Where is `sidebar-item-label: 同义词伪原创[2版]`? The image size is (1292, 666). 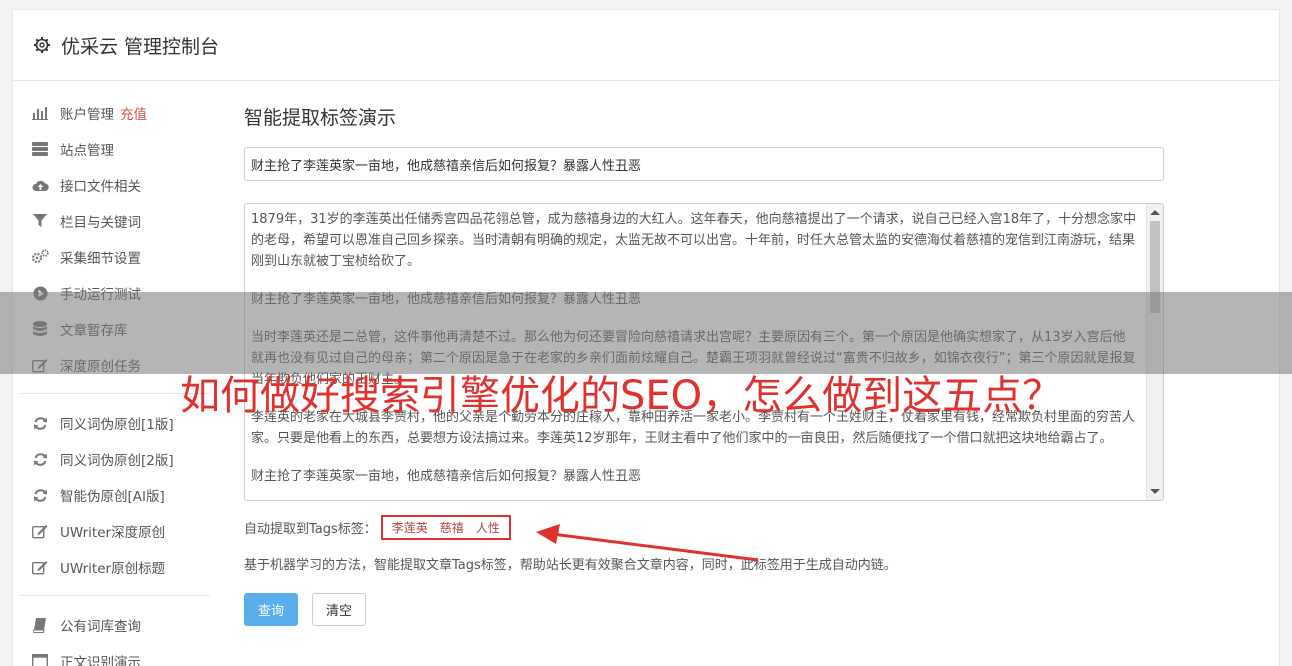 sidebar-item-label: 同义词伪原创[2版] is located at coordinates (117, 461).